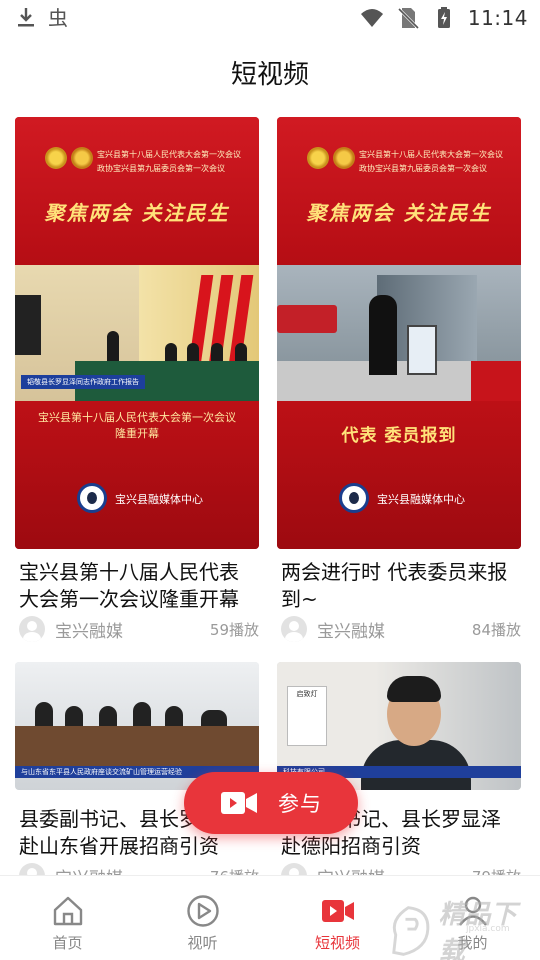 This screenshot has height=960, width=540. Describe the element at coordinates (137, 433) in the screenshot. I see `thumbnail-subtitle: 隆重开幕` at that location.